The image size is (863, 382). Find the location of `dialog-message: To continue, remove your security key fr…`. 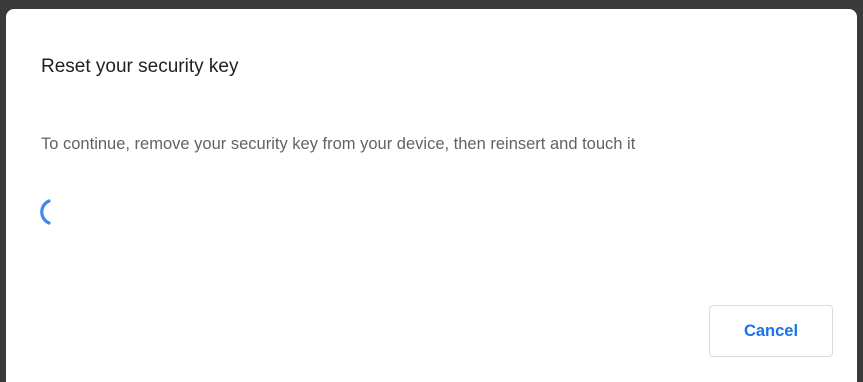

dialog-message: To continue, remove your security key fr… is located at coordinates (338, 144).